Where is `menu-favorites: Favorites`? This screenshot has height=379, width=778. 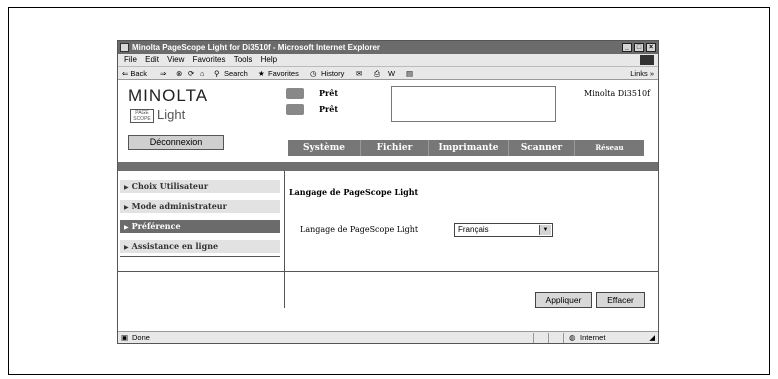 menu-favorites: Favorites is located at coordinates (209, 60).